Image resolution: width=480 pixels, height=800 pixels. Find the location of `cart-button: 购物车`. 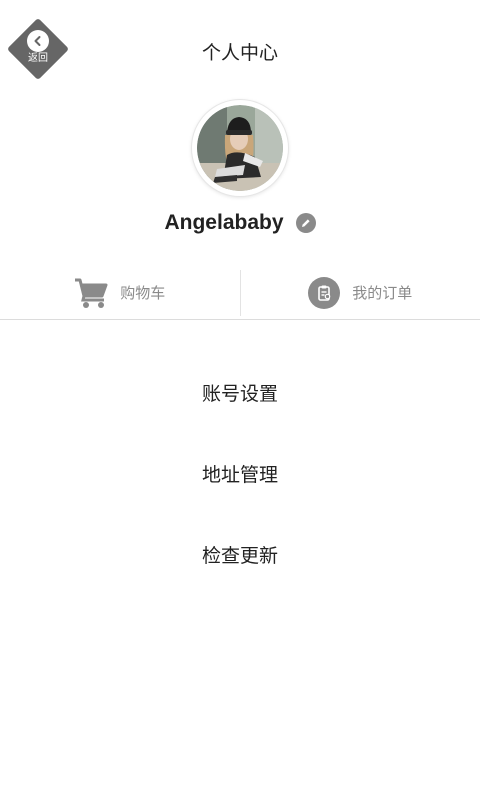

cart-button: 购物车 is located at coordinates (120, 292).